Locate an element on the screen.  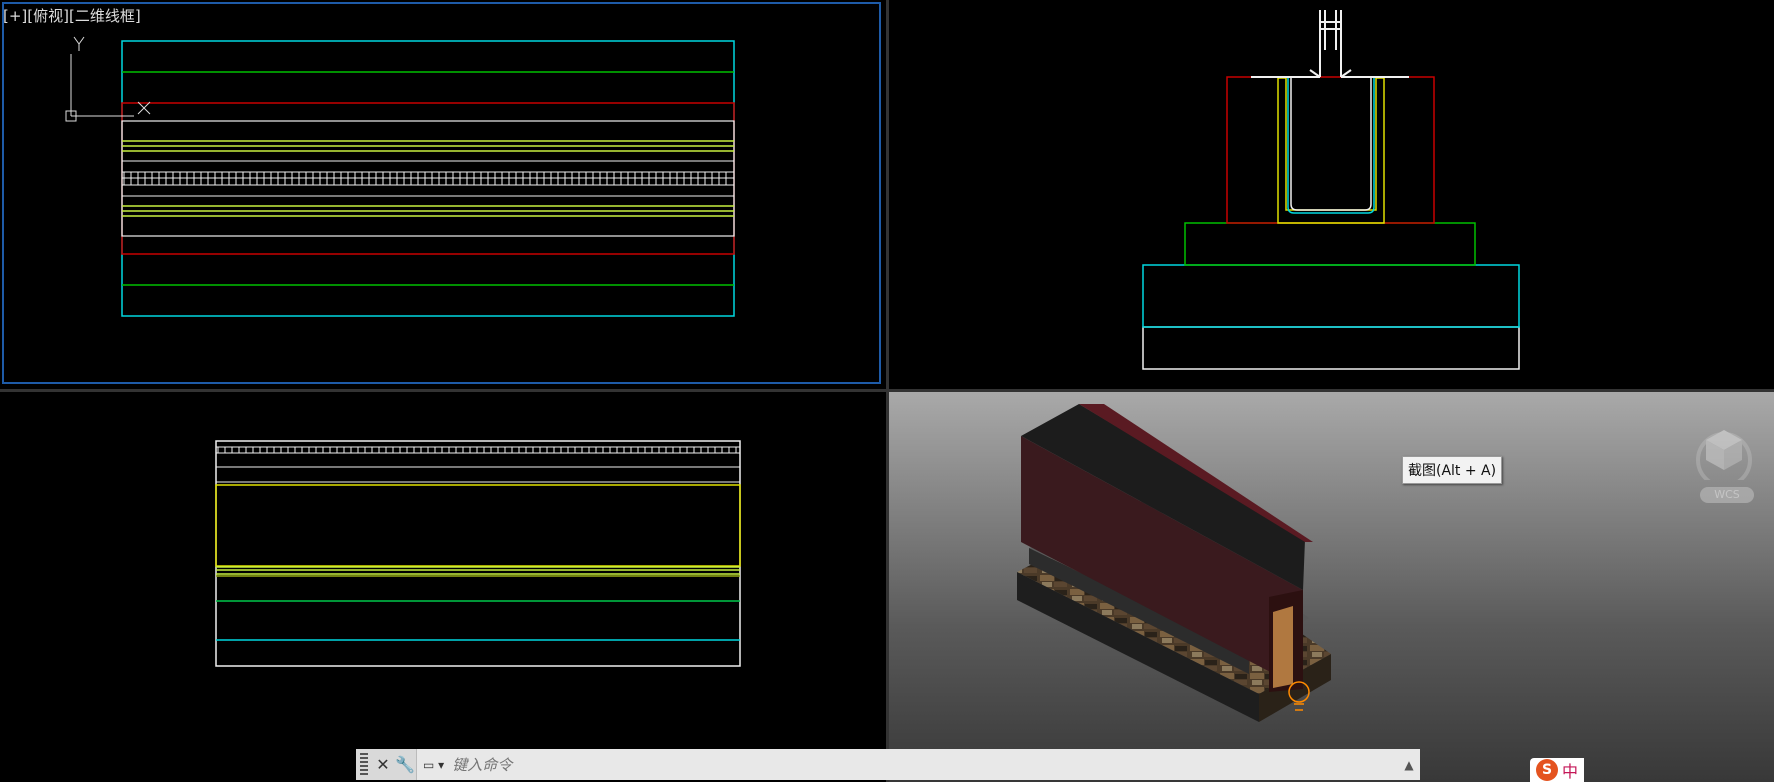
viewport-splitter-horizontal is located at coordinates (887, 390).